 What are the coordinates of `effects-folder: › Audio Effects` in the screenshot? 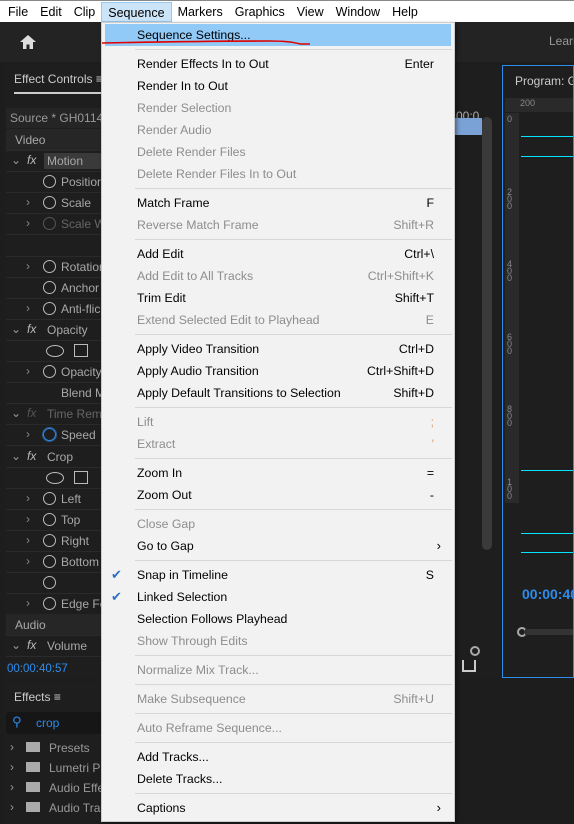 It's located at (53, 788).